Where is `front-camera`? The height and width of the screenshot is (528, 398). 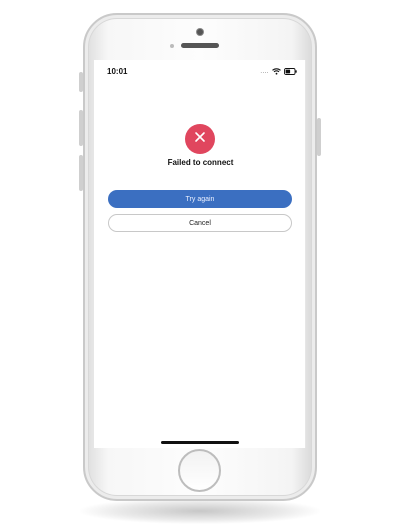 front-camera is located at coordinates (200, 32).